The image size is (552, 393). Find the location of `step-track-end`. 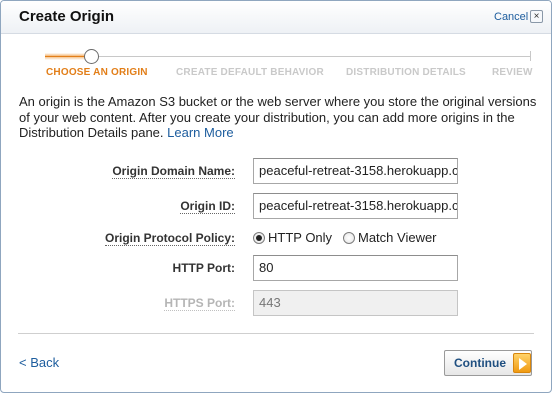

step-track-end is located at coordinates (530, 56).